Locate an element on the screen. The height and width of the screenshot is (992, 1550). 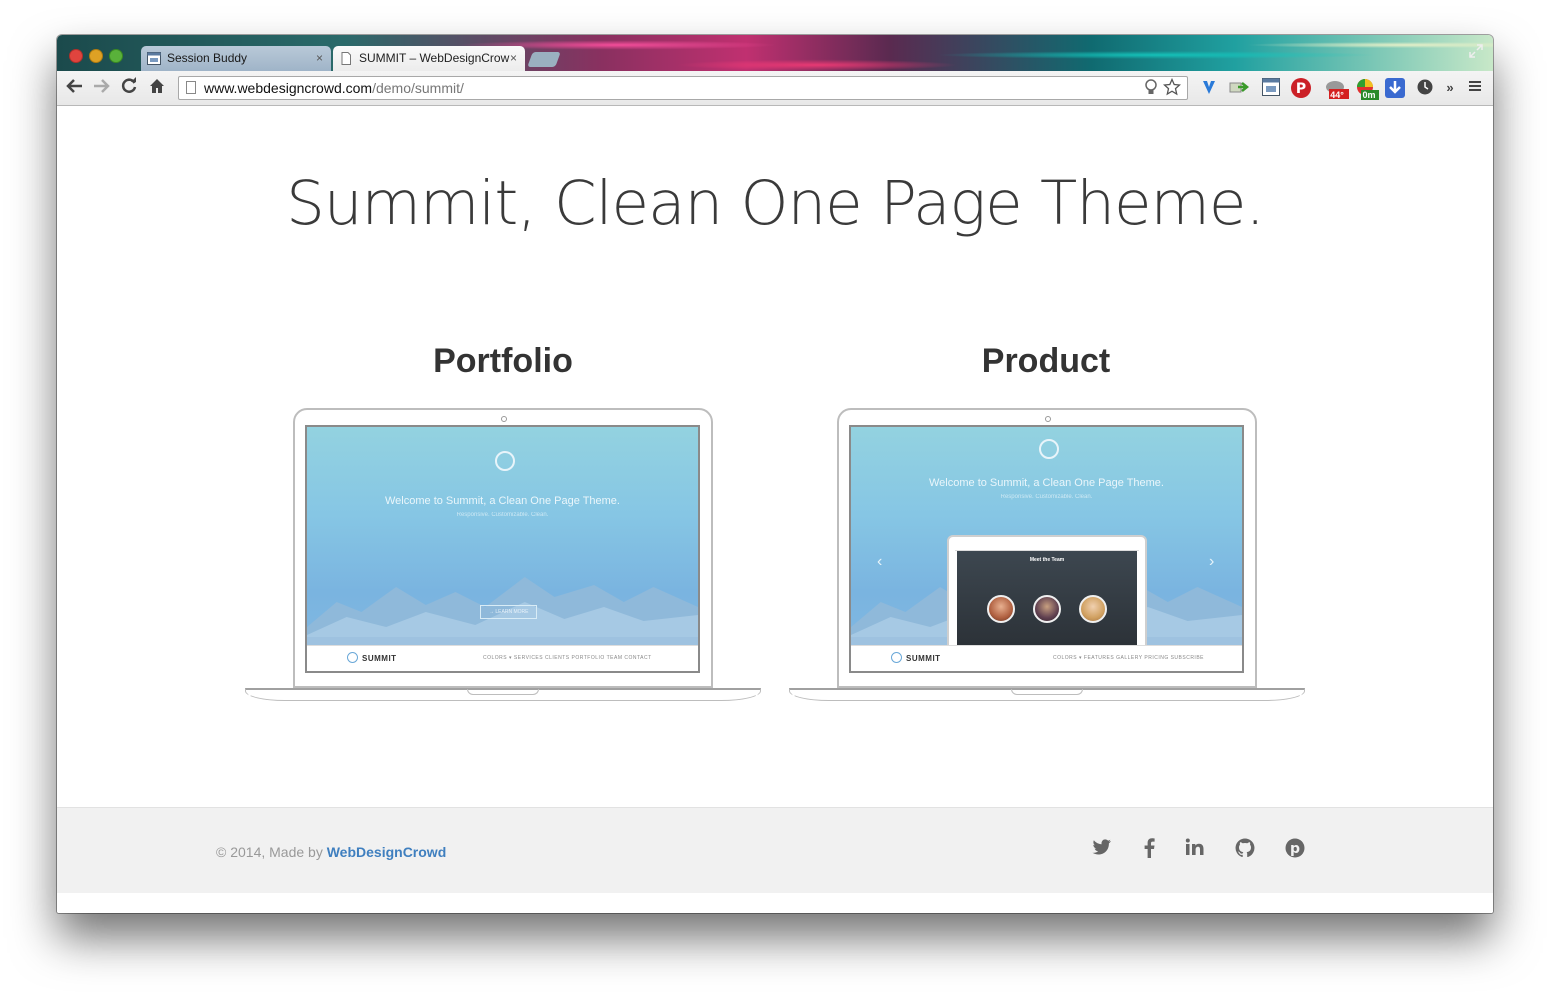
fullscreen-icon is located at coordinates (1476, 52).